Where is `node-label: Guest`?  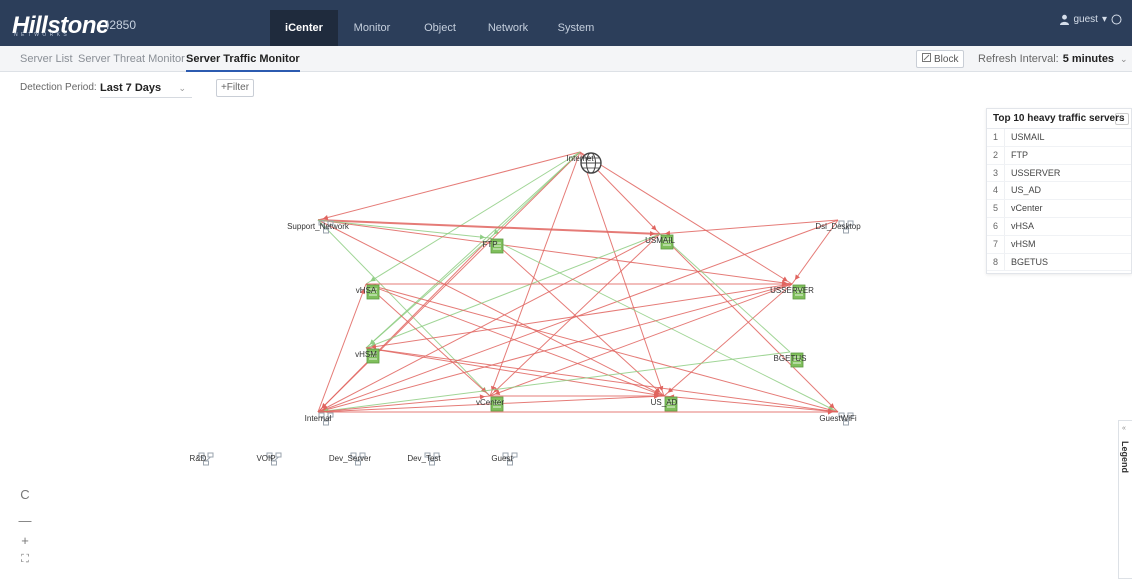 node-label: Guest is located at coordinates (502, 458).